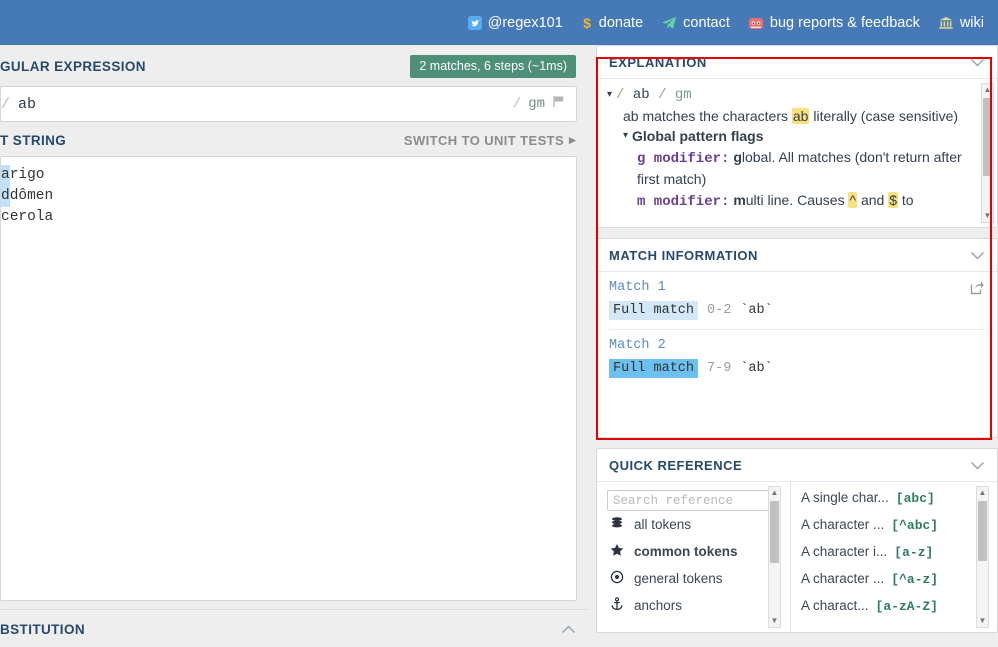  What do you see at coordinates (637, 287) in the screenshot?
I see `match-label: Match 1` at bounding box center [637, 287].